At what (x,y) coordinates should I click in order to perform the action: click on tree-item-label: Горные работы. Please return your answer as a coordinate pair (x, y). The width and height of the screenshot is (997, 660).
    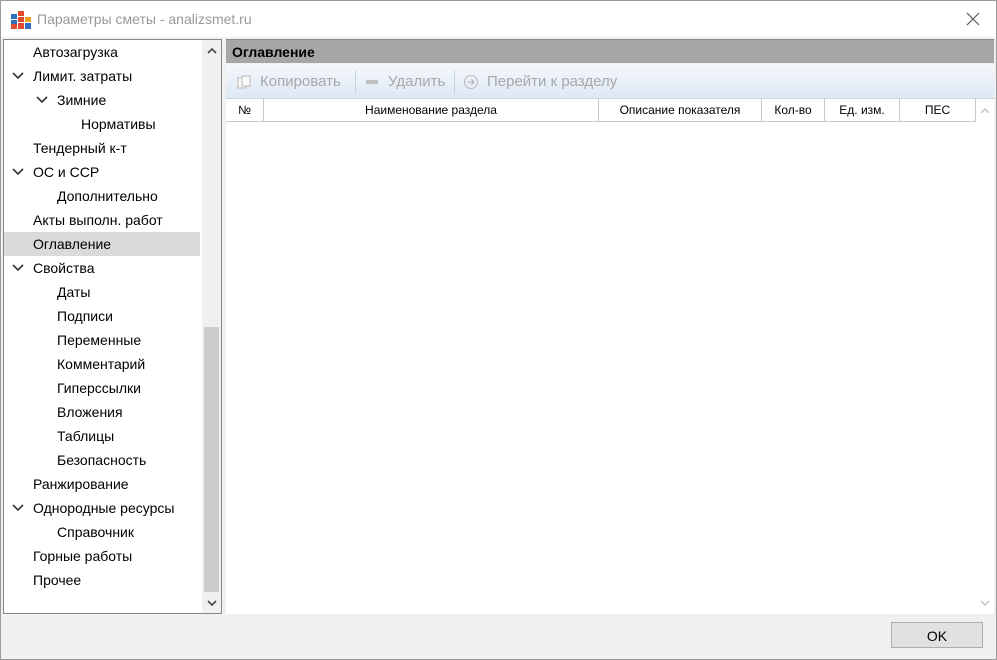
    Looking at the image, I should click on (83, 556).